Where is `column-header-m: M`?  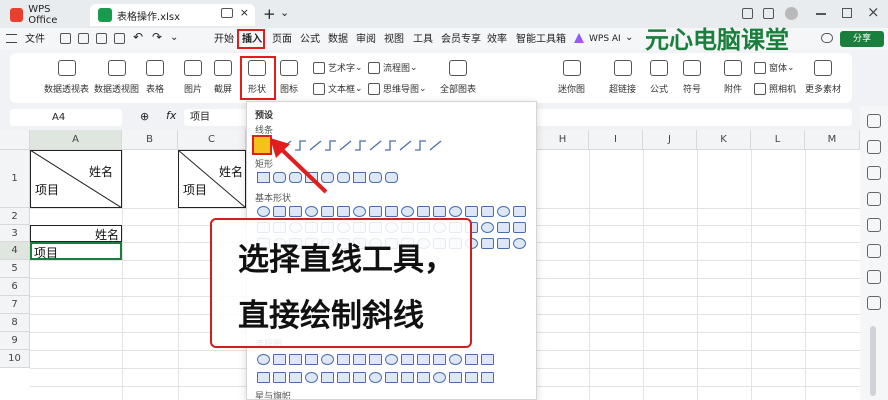 column-header-m: M is located at coordinates (832, 140).